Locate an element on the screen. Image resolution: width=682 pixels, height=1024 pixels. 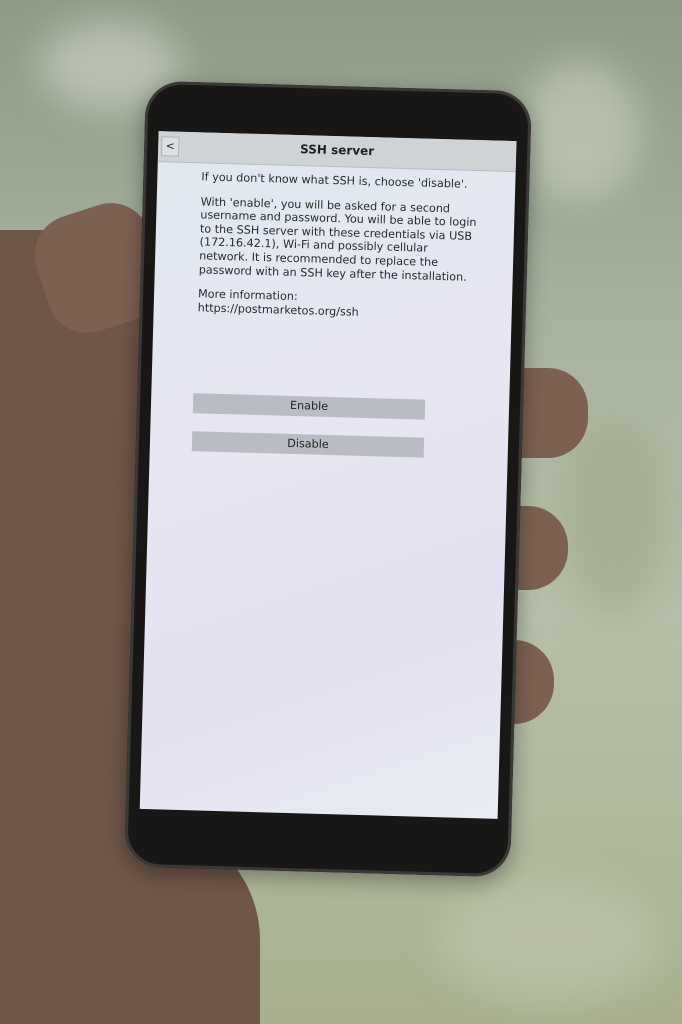
disable-button: Disable is located at coordinates (308, 444).